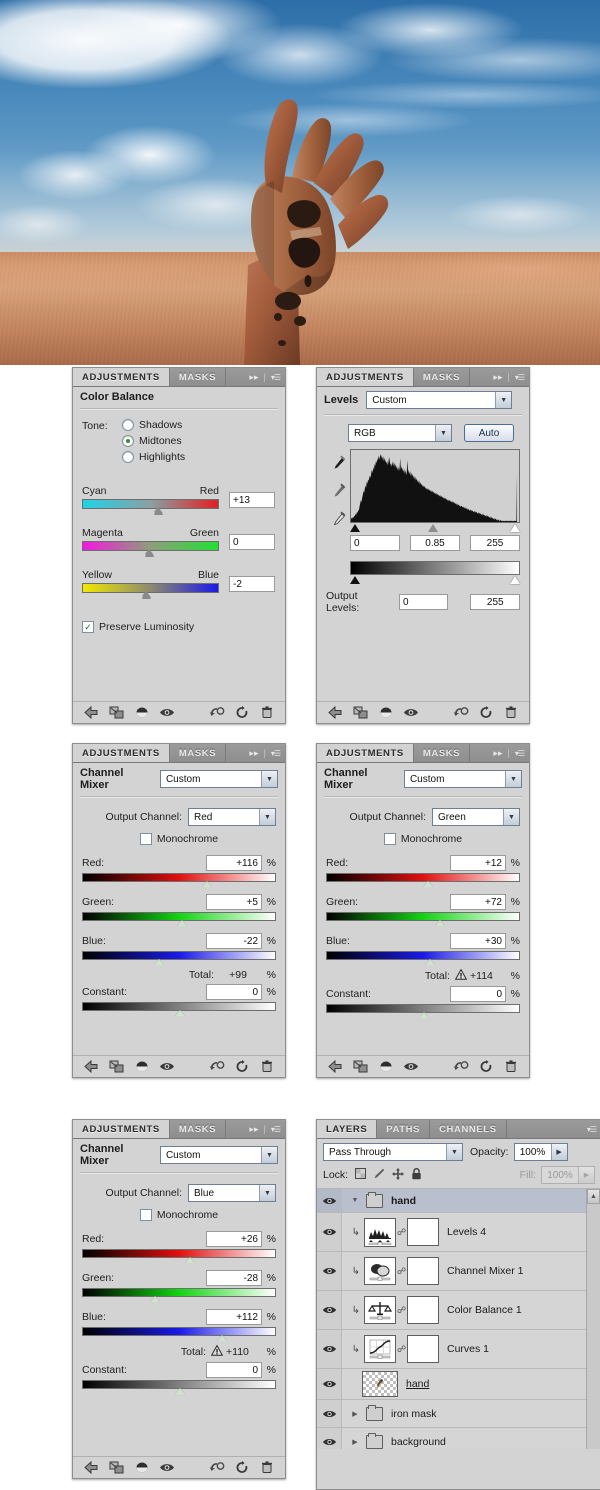 This screenshot has height=1490, width=600. I want to click on previous-state-icon, so click(91, 712).